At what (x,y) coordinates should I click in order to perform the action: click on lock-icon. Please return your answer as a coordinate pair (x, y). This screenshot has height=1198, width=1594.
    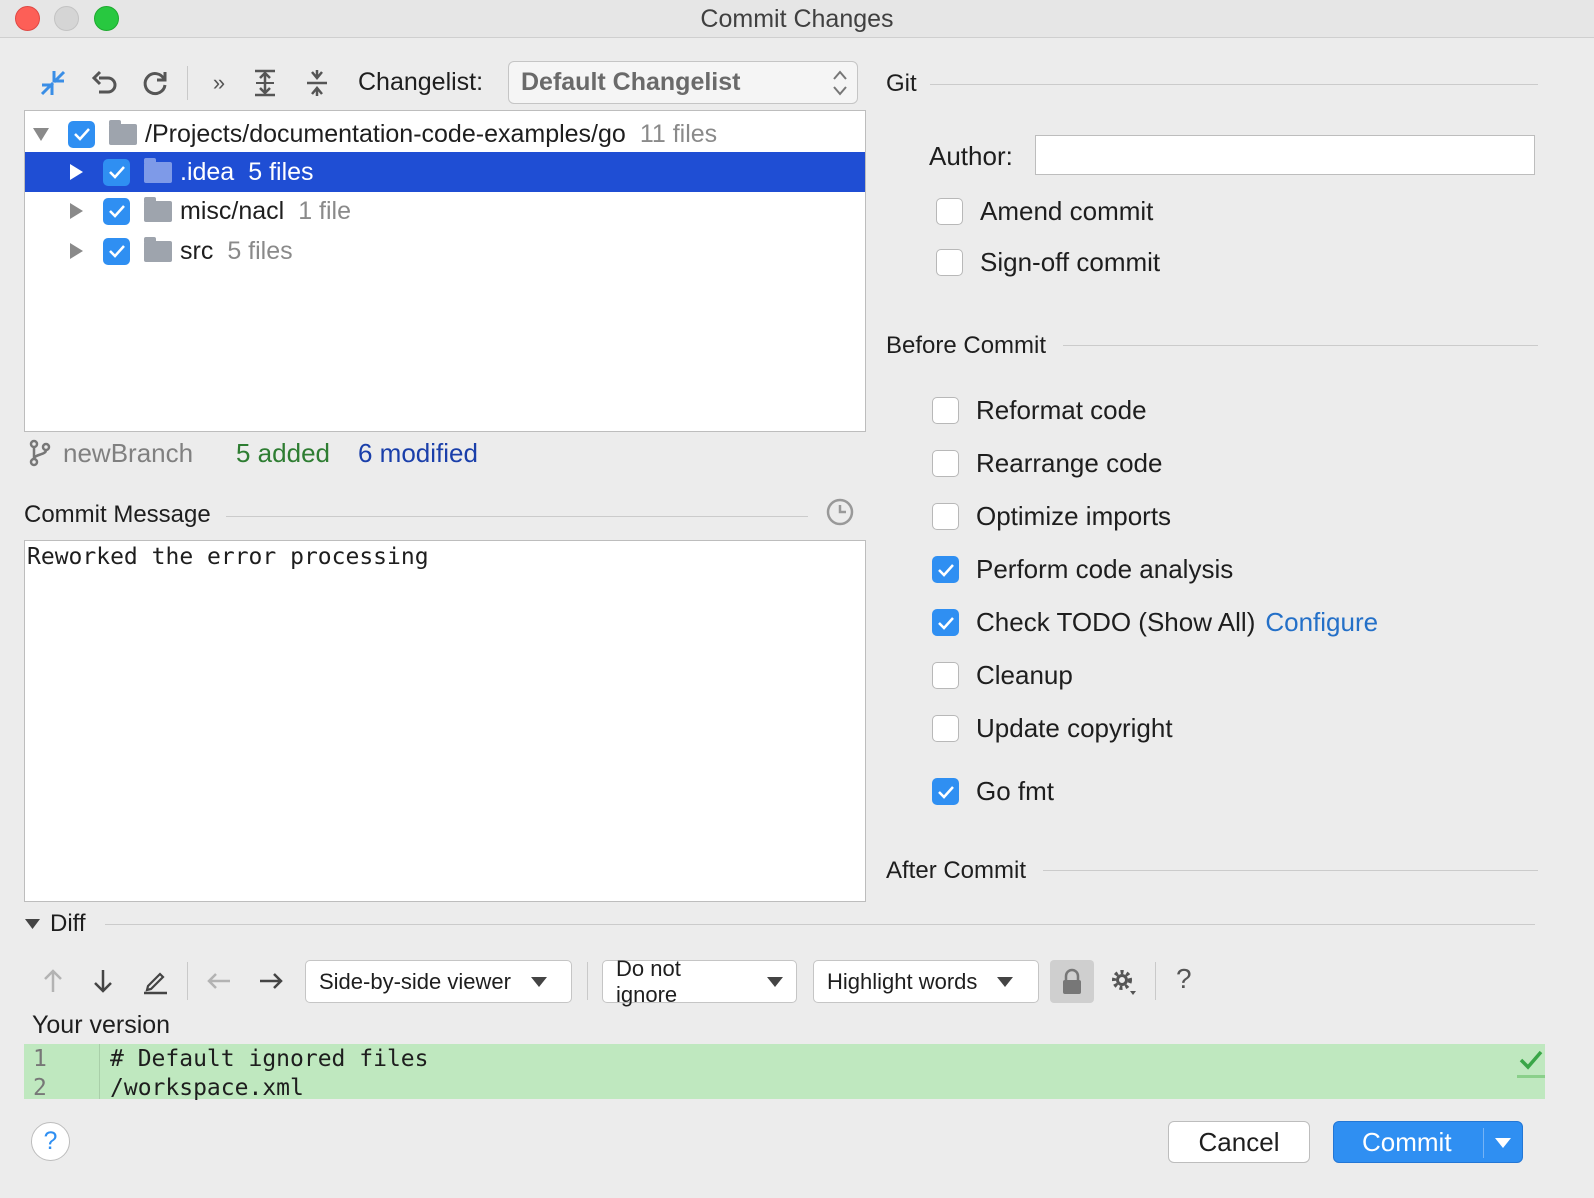
    Looking at the image, I should click on (1072, 981).